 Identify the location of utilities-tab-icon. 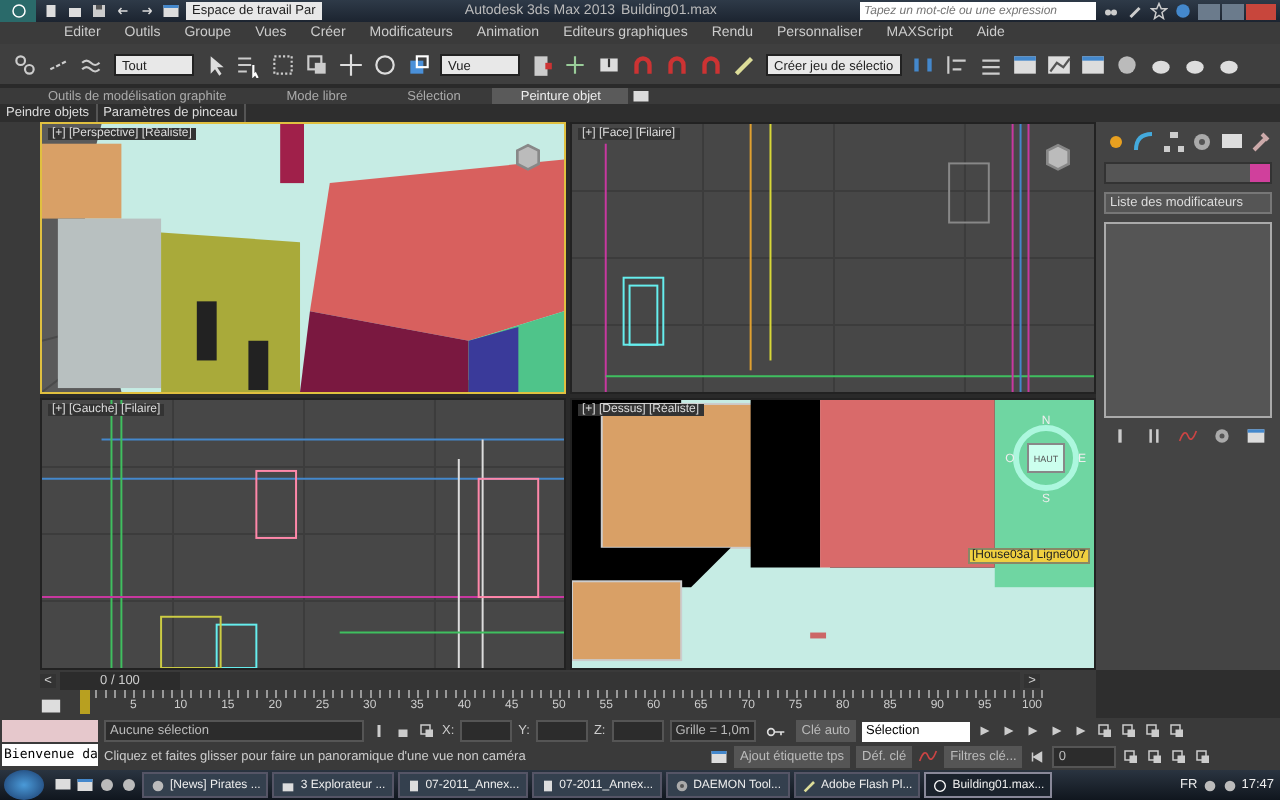
(1259, 142).